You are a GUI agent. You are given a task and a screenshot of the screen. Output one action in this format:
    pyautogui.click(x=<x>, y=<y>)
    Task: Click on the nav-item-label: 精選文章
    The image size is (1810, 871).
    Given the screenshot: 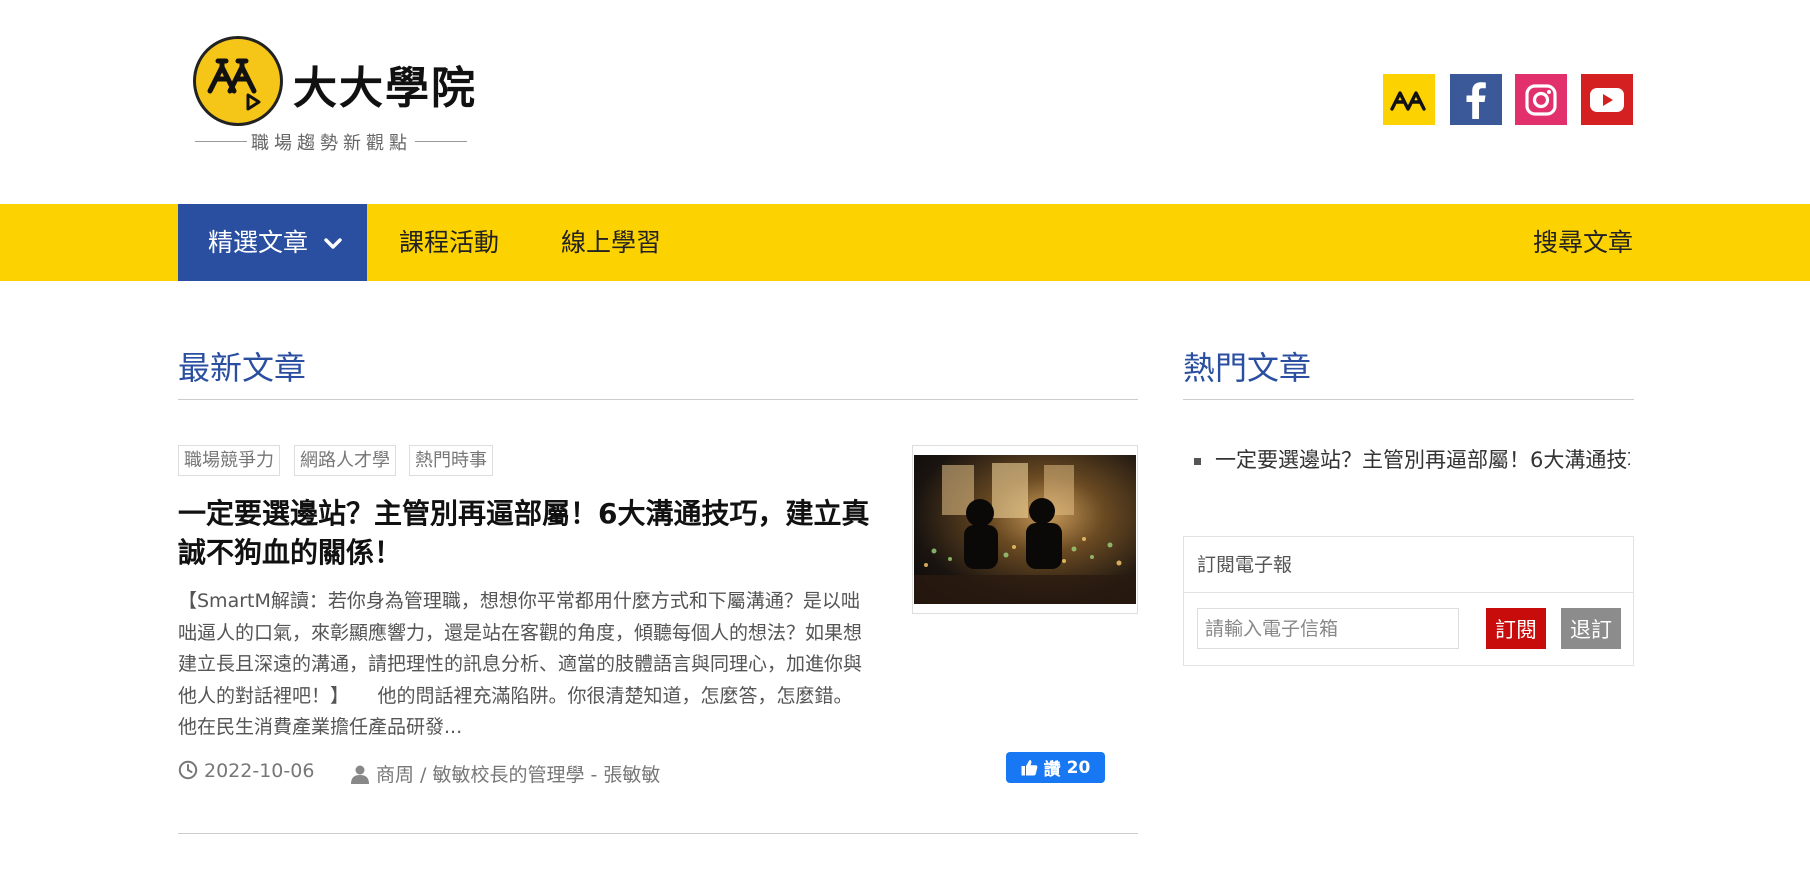 What is the action you would take?
    pyautogui.click(x=258, y=242)
    